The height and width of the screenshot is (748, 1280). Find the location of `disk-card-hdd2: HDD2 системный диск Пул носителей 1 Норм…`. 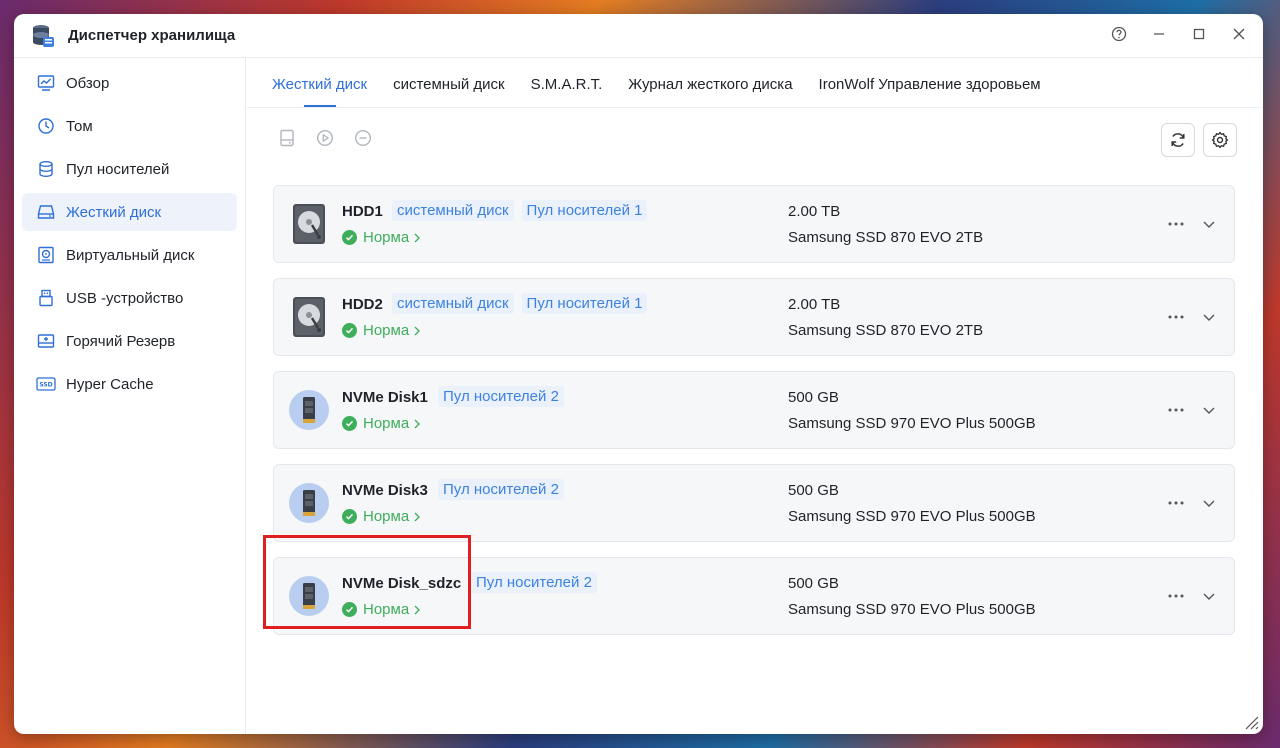

disk-card-hdd2: HDD2 системный диск Пул носителей 1 Норм… is located at coordinates (754, 317).